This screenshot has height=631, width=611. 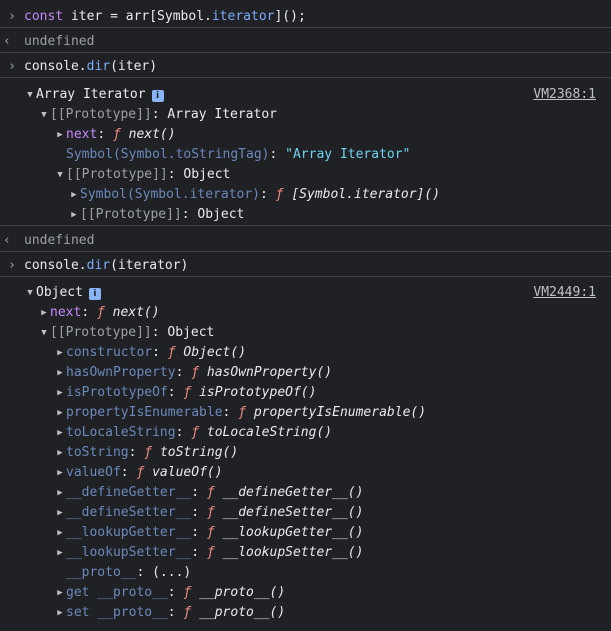 What do you see at coordinates (305, 67) in the screenshot?
I see `console-input-line: › console.dir(iter)` at bounding box center [305, 67].